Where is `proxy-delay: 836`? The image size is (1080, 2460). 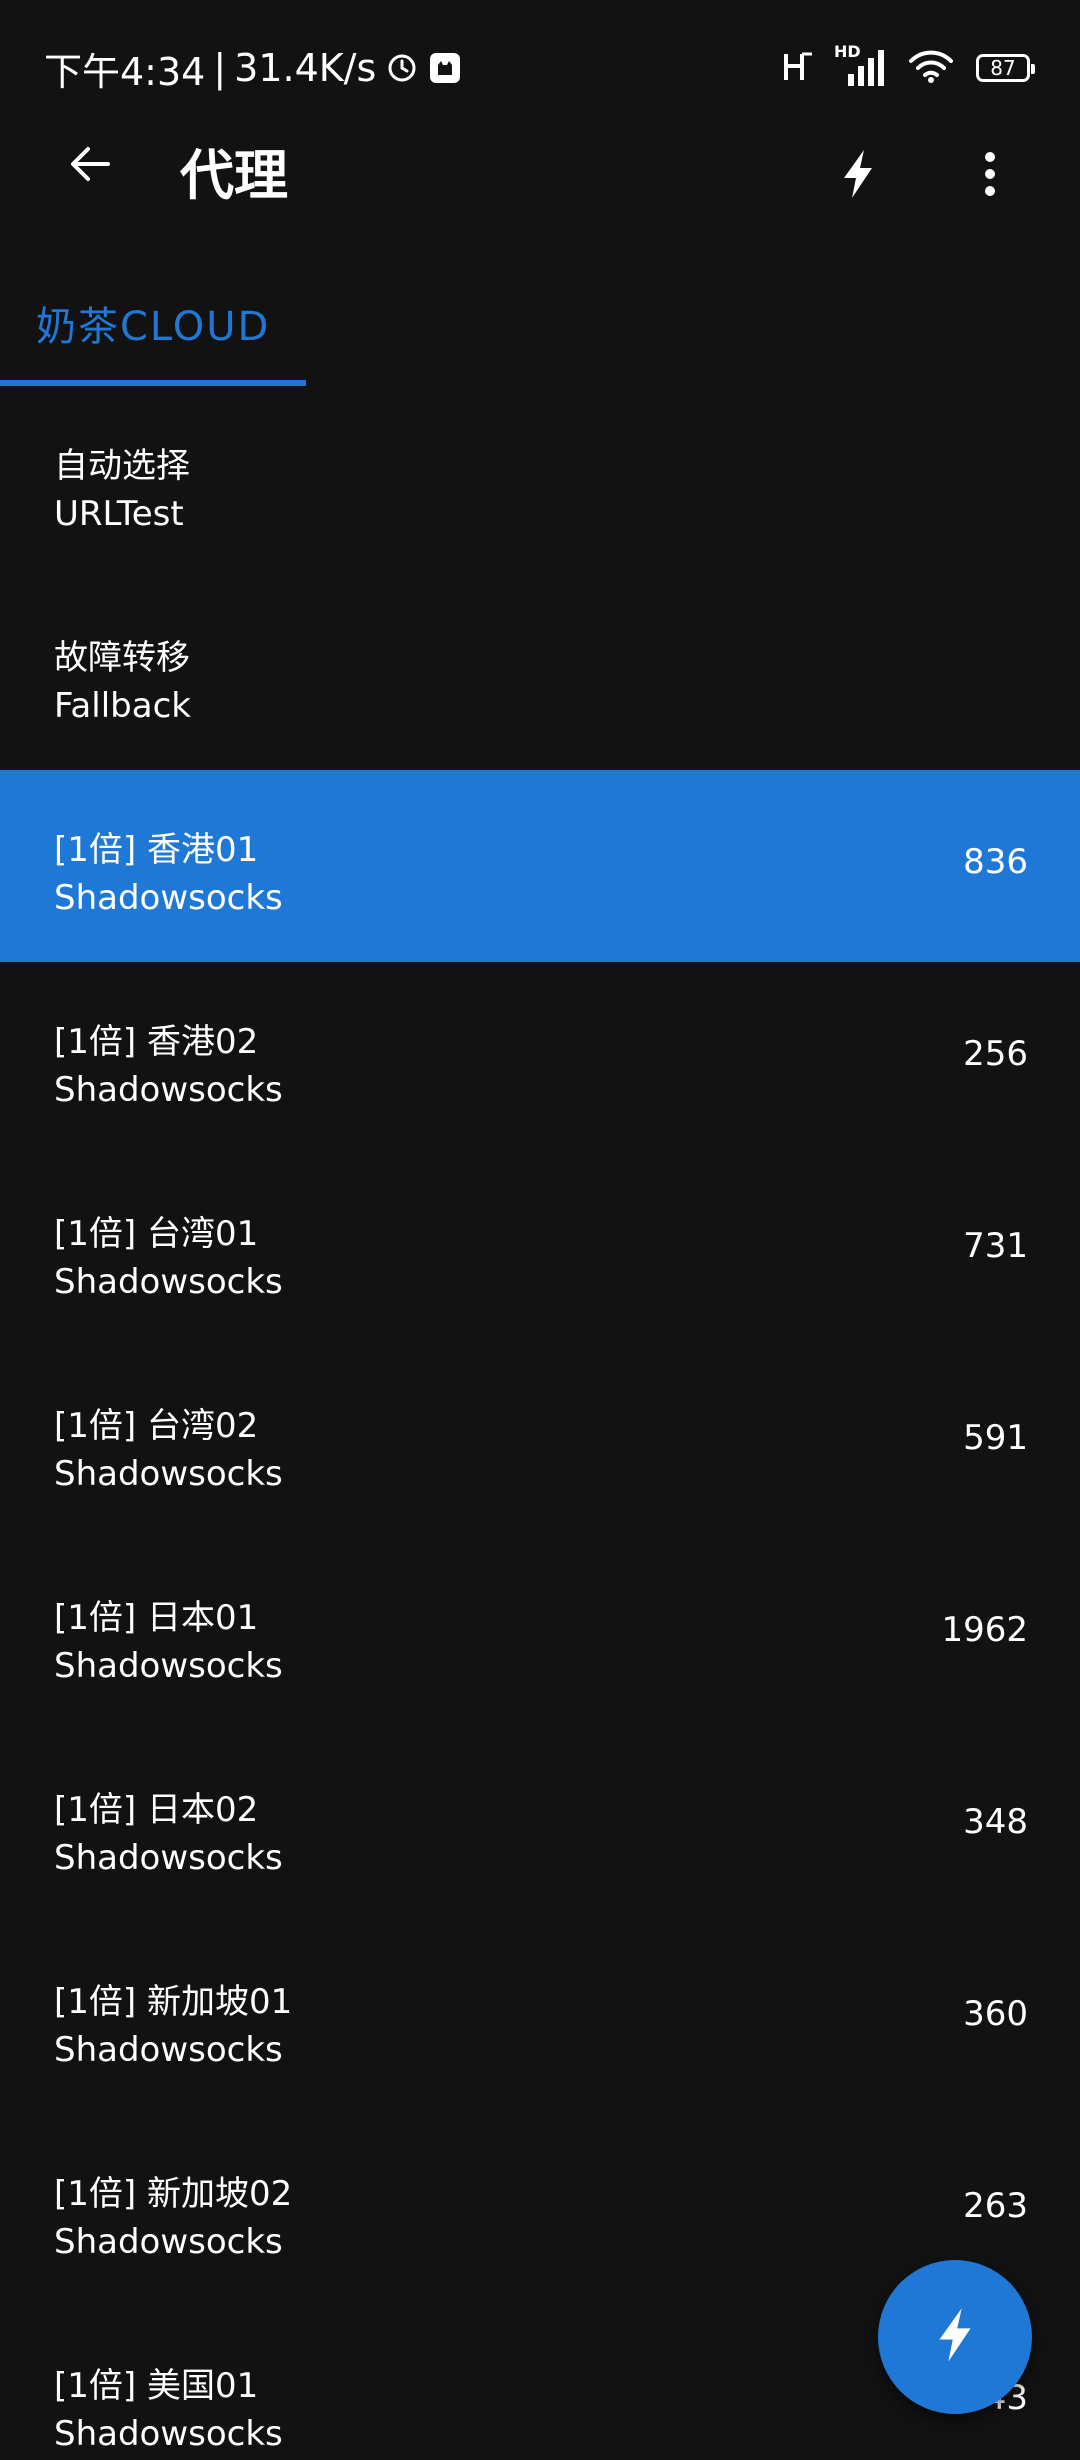
proxy-delay: 836 is located at coordinates (995, 862).